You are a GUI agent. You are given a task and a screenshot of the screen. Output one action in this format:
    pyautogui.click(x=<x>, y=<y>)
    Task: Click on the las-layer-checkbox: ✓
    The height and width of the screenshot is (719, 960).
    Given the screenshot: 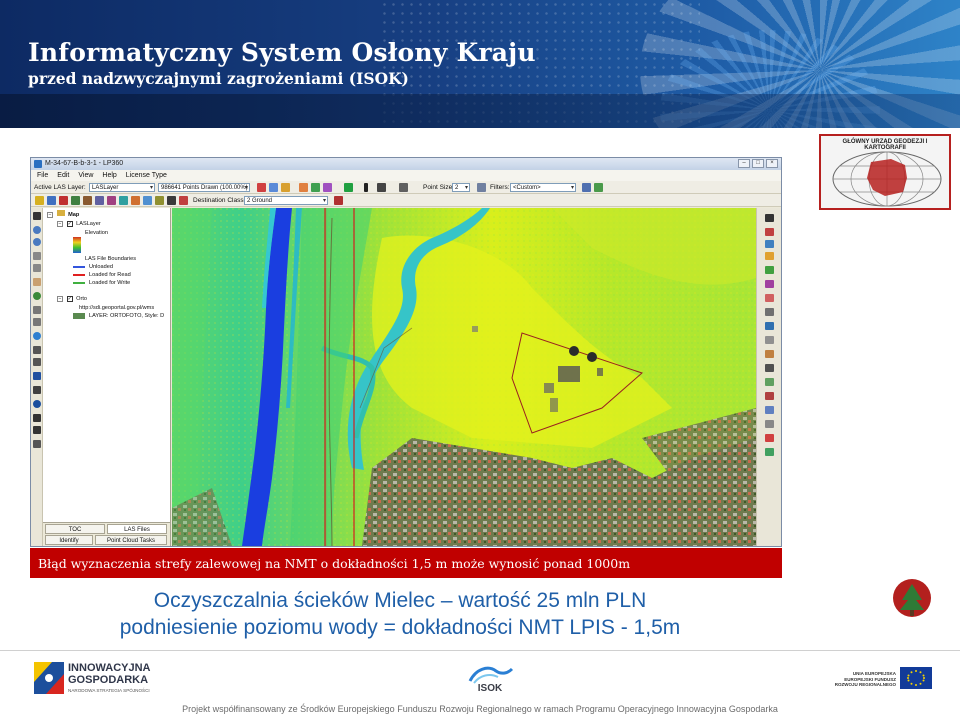 What is the action you would take?
    pyautogui.click(x=69, y=224)
    